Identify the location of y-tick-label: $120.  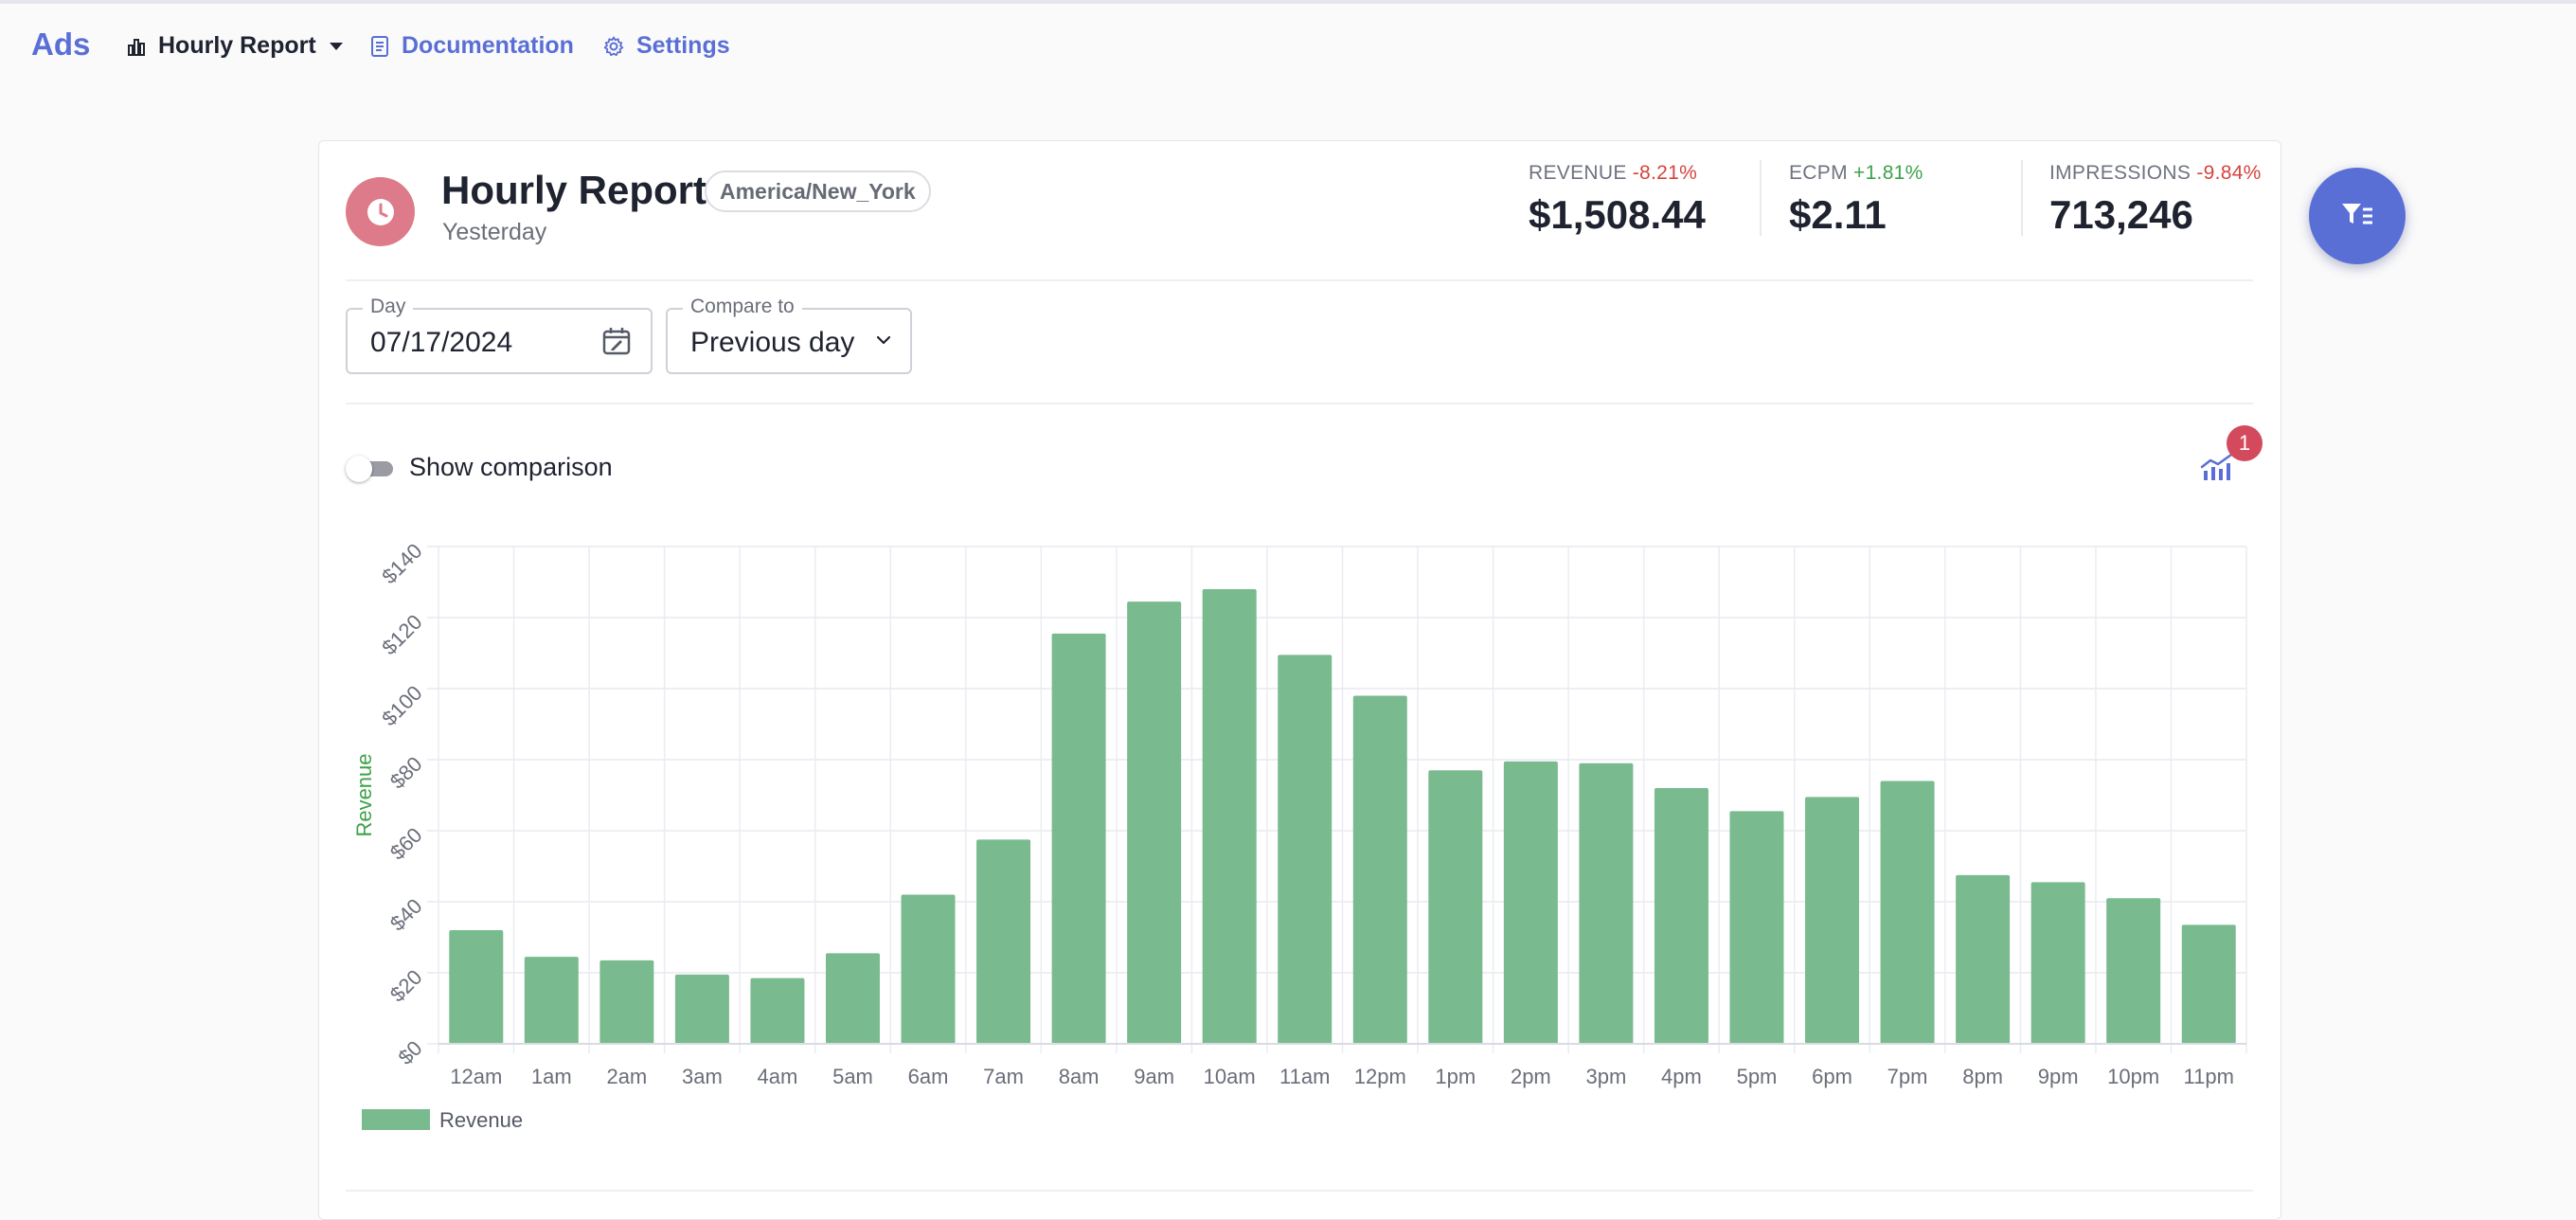
(401, 634).